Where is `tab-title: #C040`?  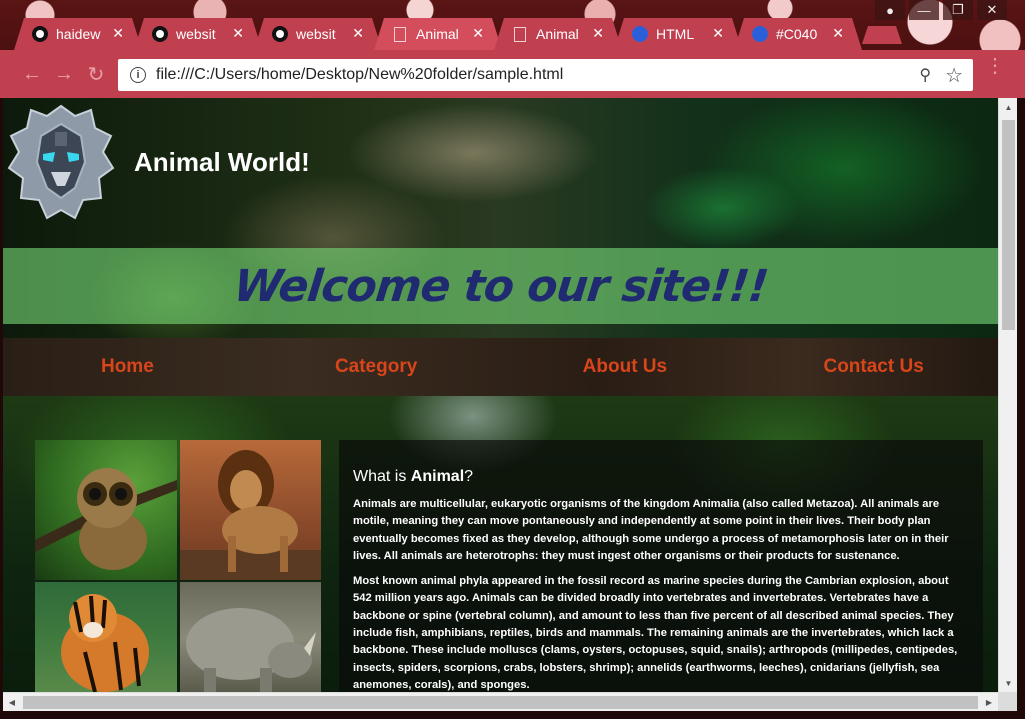 tab-title: #C040 is located at coordinates (797, 34).